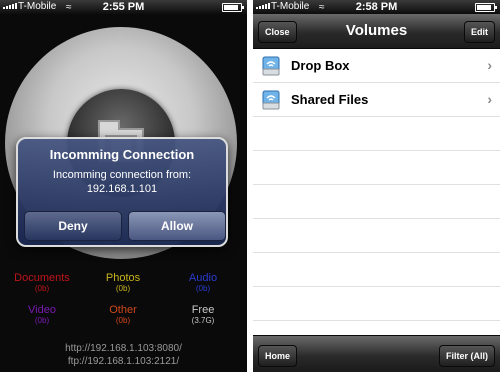  I want to click on status-bar: T-Mobile ≈ 2:58 PM, so click(376, 7).